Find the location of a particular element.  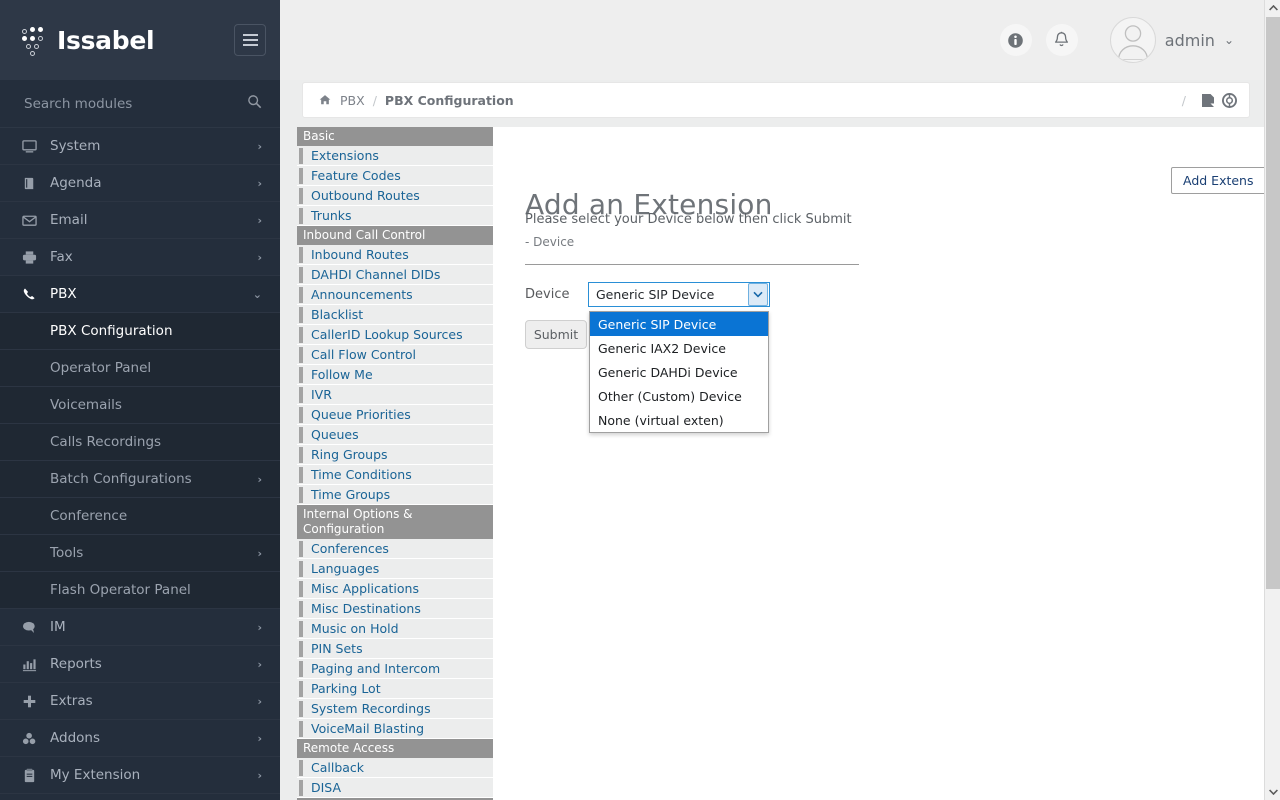

pbx-menu-link: Callback is located at coordinates (337, 767).